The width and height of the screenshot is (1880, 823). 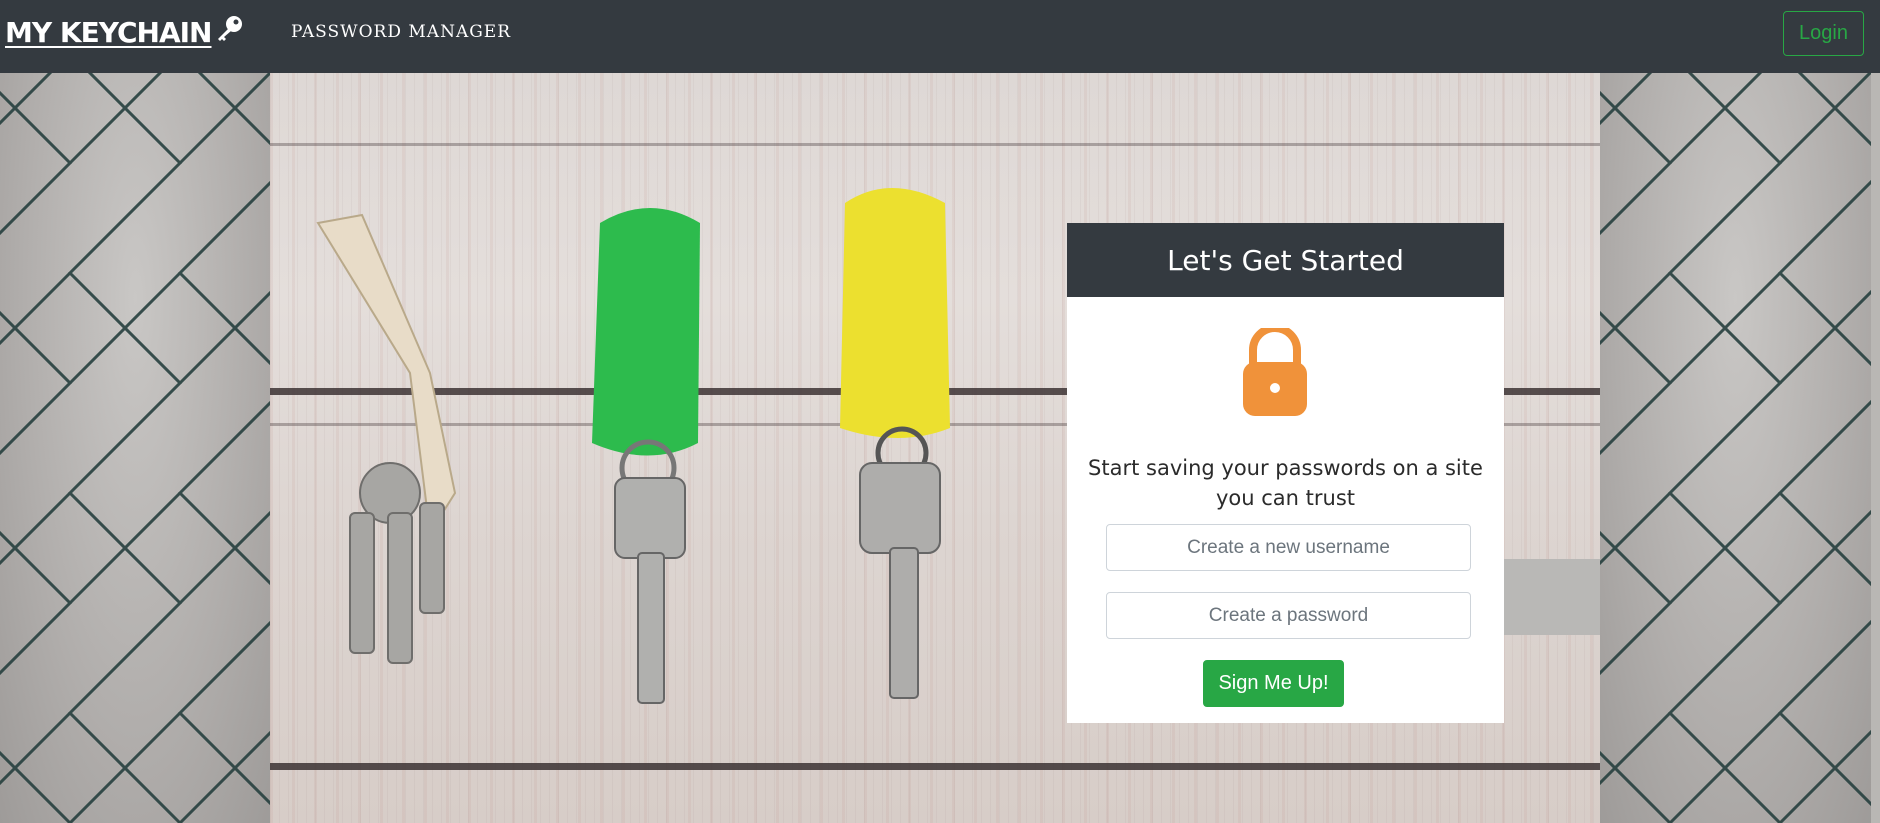 I want to click on password-input, so click(x=1288, y=615).